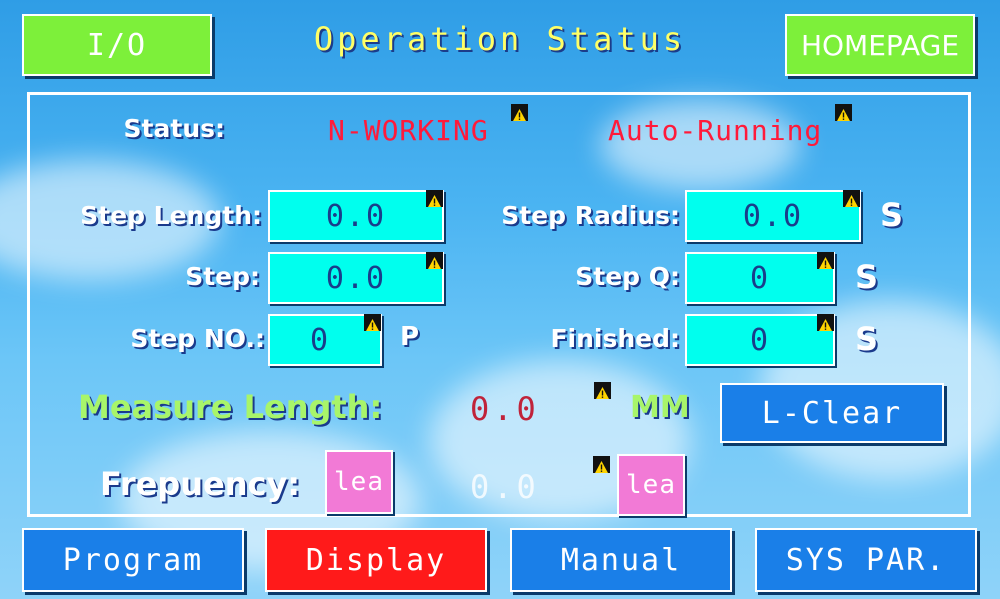 The width and height of the screenshot is (1000, 599). I want to click on step-q-field: 0, so click(760, 278).